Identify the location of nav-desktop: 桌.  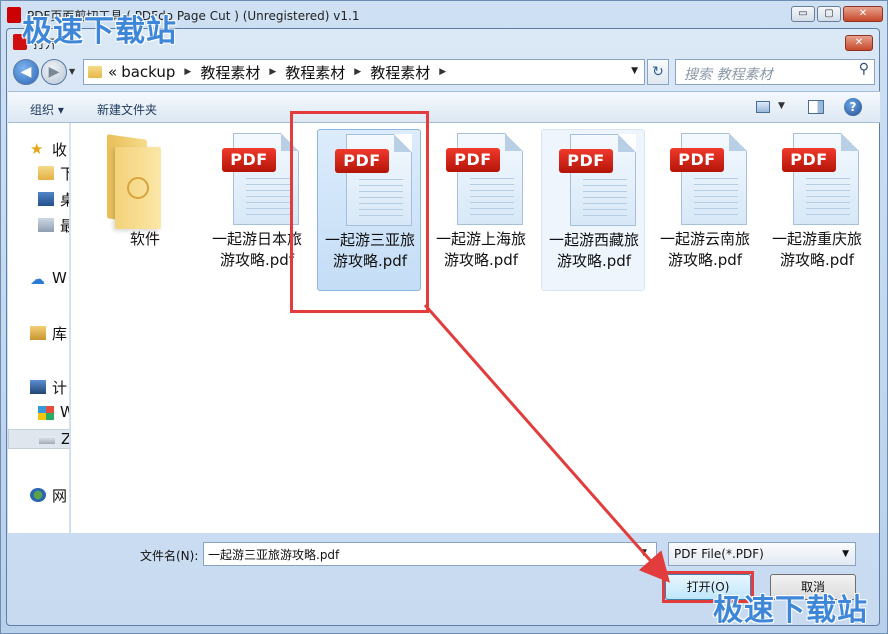
(38, 199).